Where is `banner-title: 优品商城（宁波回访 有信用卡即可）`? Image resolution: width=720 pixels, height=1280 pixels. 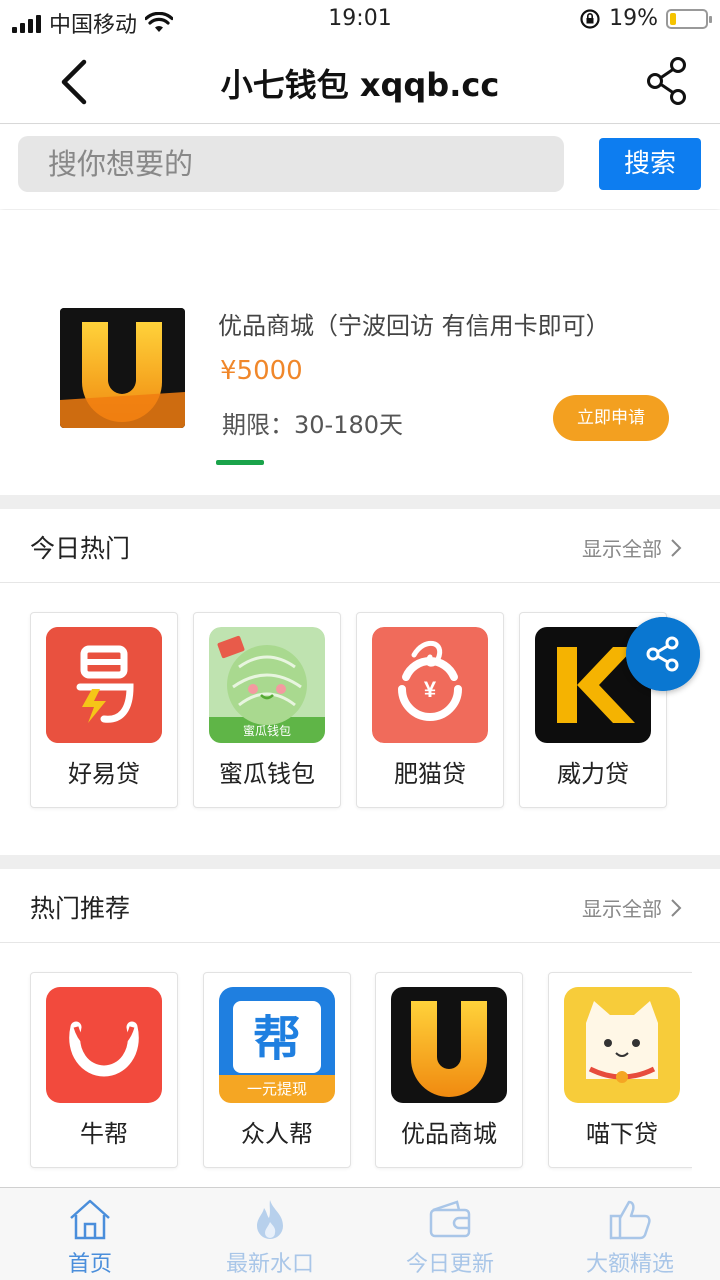
banner-title: 优品商城（宁波回访 有信用卡即可） is located at coordinates (414, 326).